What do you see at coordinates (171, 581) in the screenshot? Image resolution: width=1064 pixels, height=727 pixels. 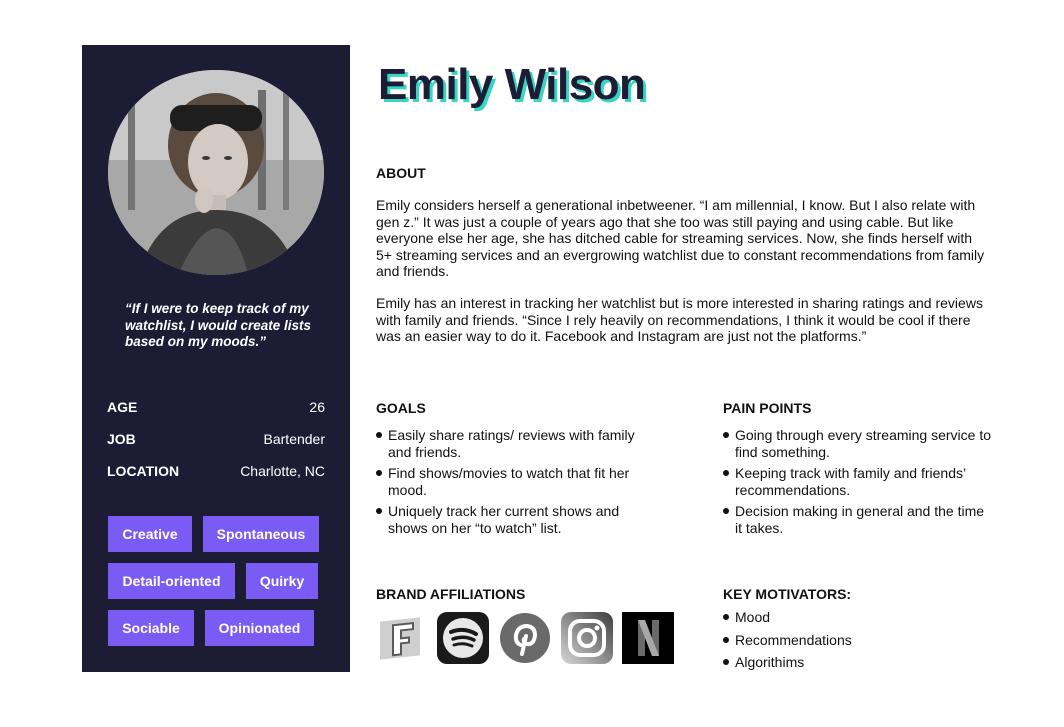 I see `trait-tag: Detail-oriented` at bounding box center [171, 581].